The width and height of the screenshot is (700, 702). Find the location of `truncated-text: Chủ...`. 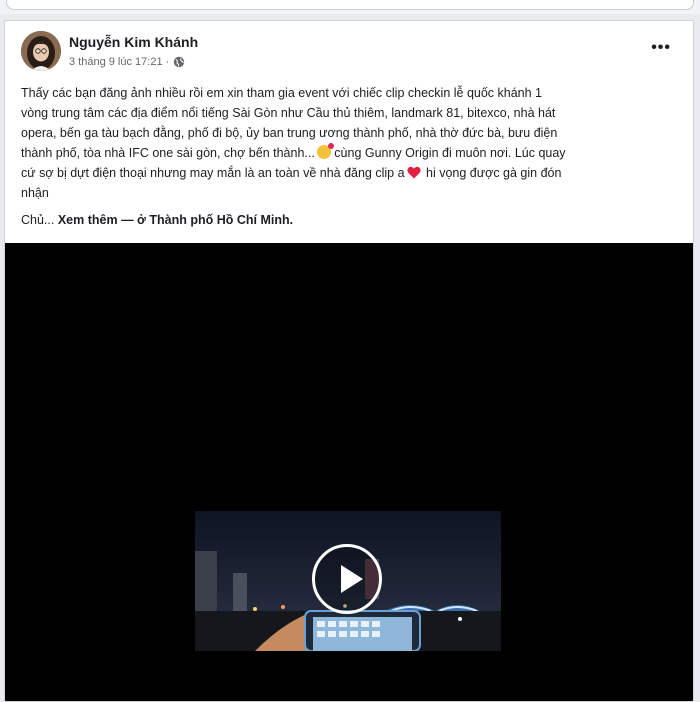

truncated-text: Chủ... is located at coordinates (38, 220).